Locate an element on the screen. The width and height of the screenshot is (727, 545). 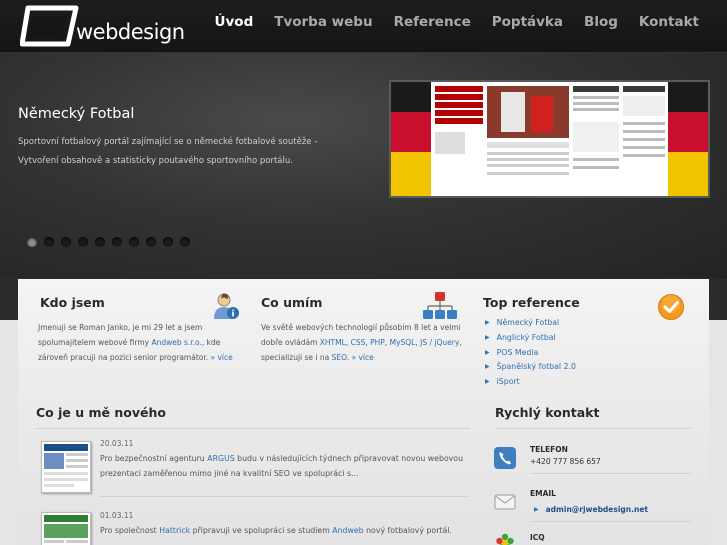
mysql-link: MySQL is located at coordinates (403, 342).